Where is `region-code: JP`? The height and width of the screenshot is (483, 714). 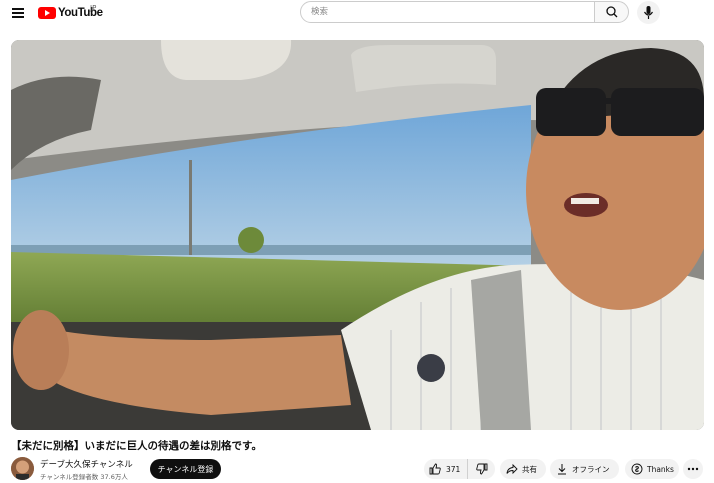
region-code: JP is located at coordinates (93, 8).